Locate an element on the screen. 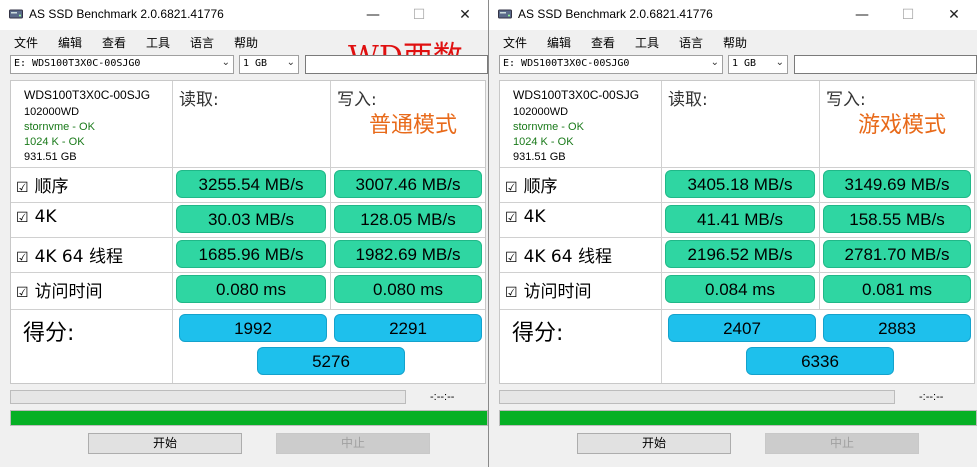 The image size is (977, 467). drive-firmware: 102000WD is located at coordinates (541, 112).